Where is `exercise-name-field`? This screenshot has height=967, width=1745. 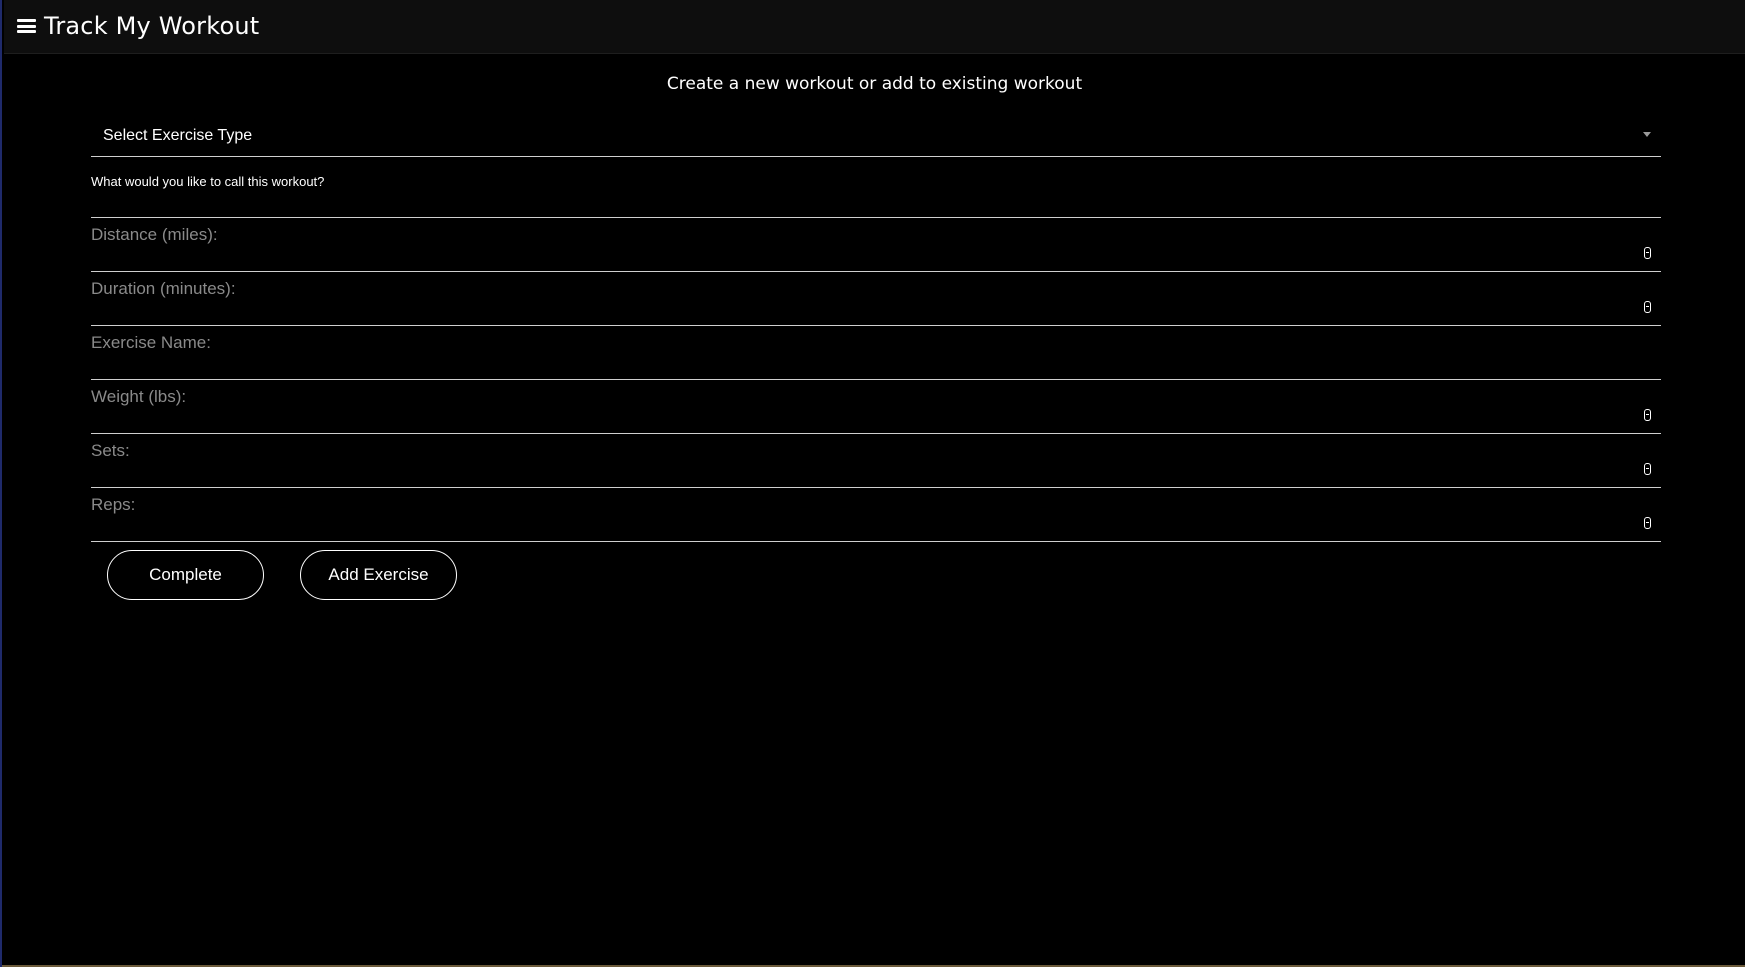
exercise-name-field is located at coordinates (876, 353).